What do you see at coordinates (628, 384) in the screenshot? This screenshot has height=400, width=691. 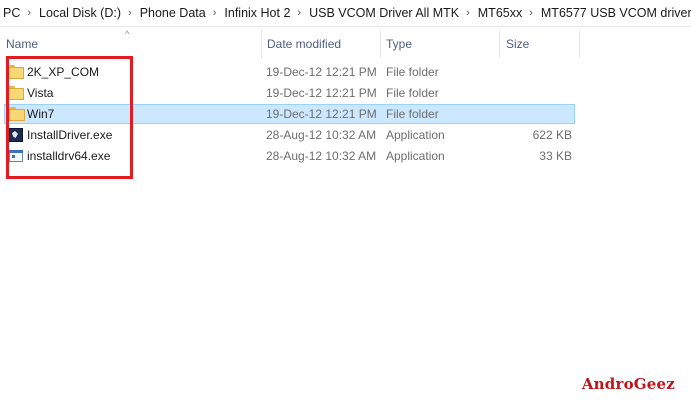 I see `watermark: AndroGeez` at bounding box center [628, 384].